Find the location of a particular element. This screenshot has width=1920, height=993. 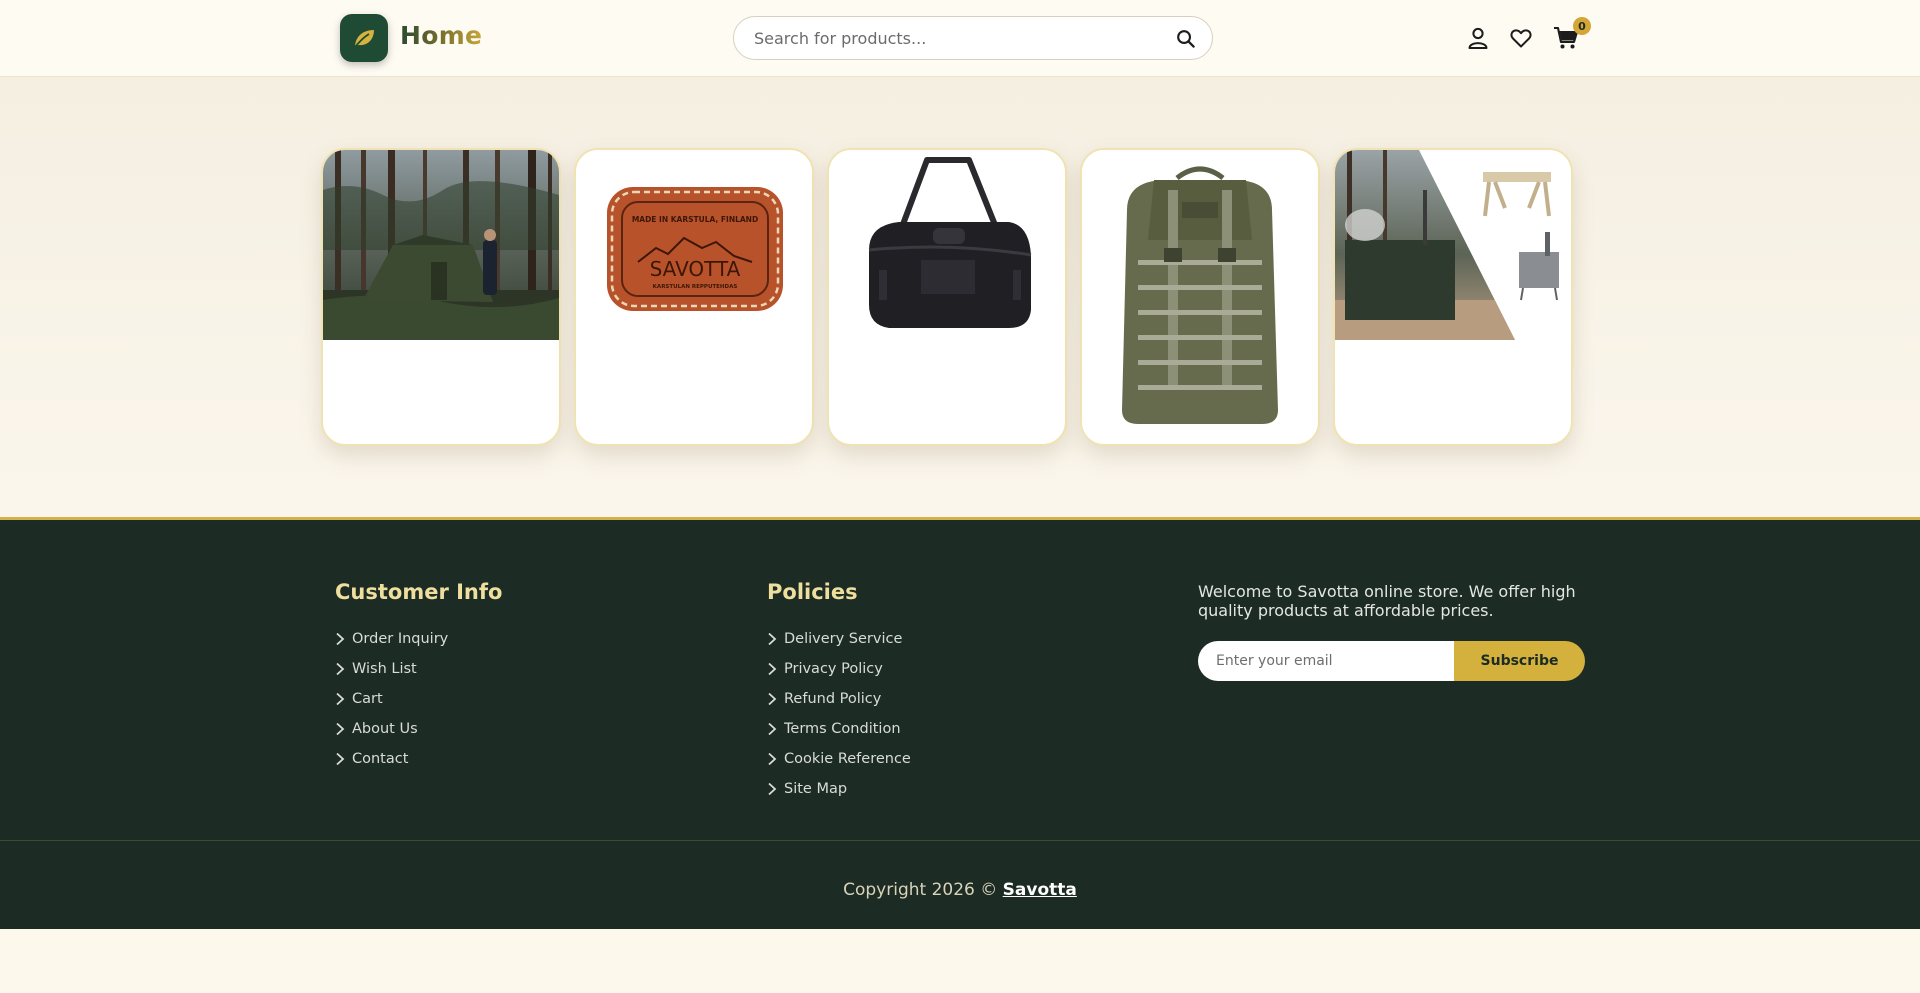

product-card-duffel is located at coordinates (947, 297).